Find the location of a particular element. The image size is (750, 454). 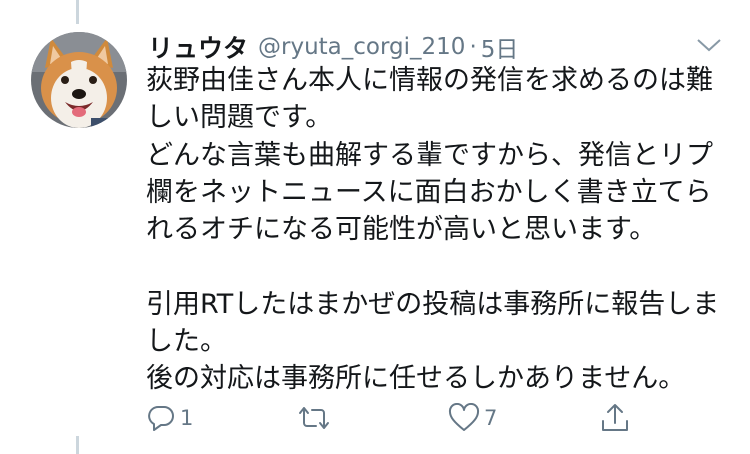

share-icon is located at coordinates (615, 418).